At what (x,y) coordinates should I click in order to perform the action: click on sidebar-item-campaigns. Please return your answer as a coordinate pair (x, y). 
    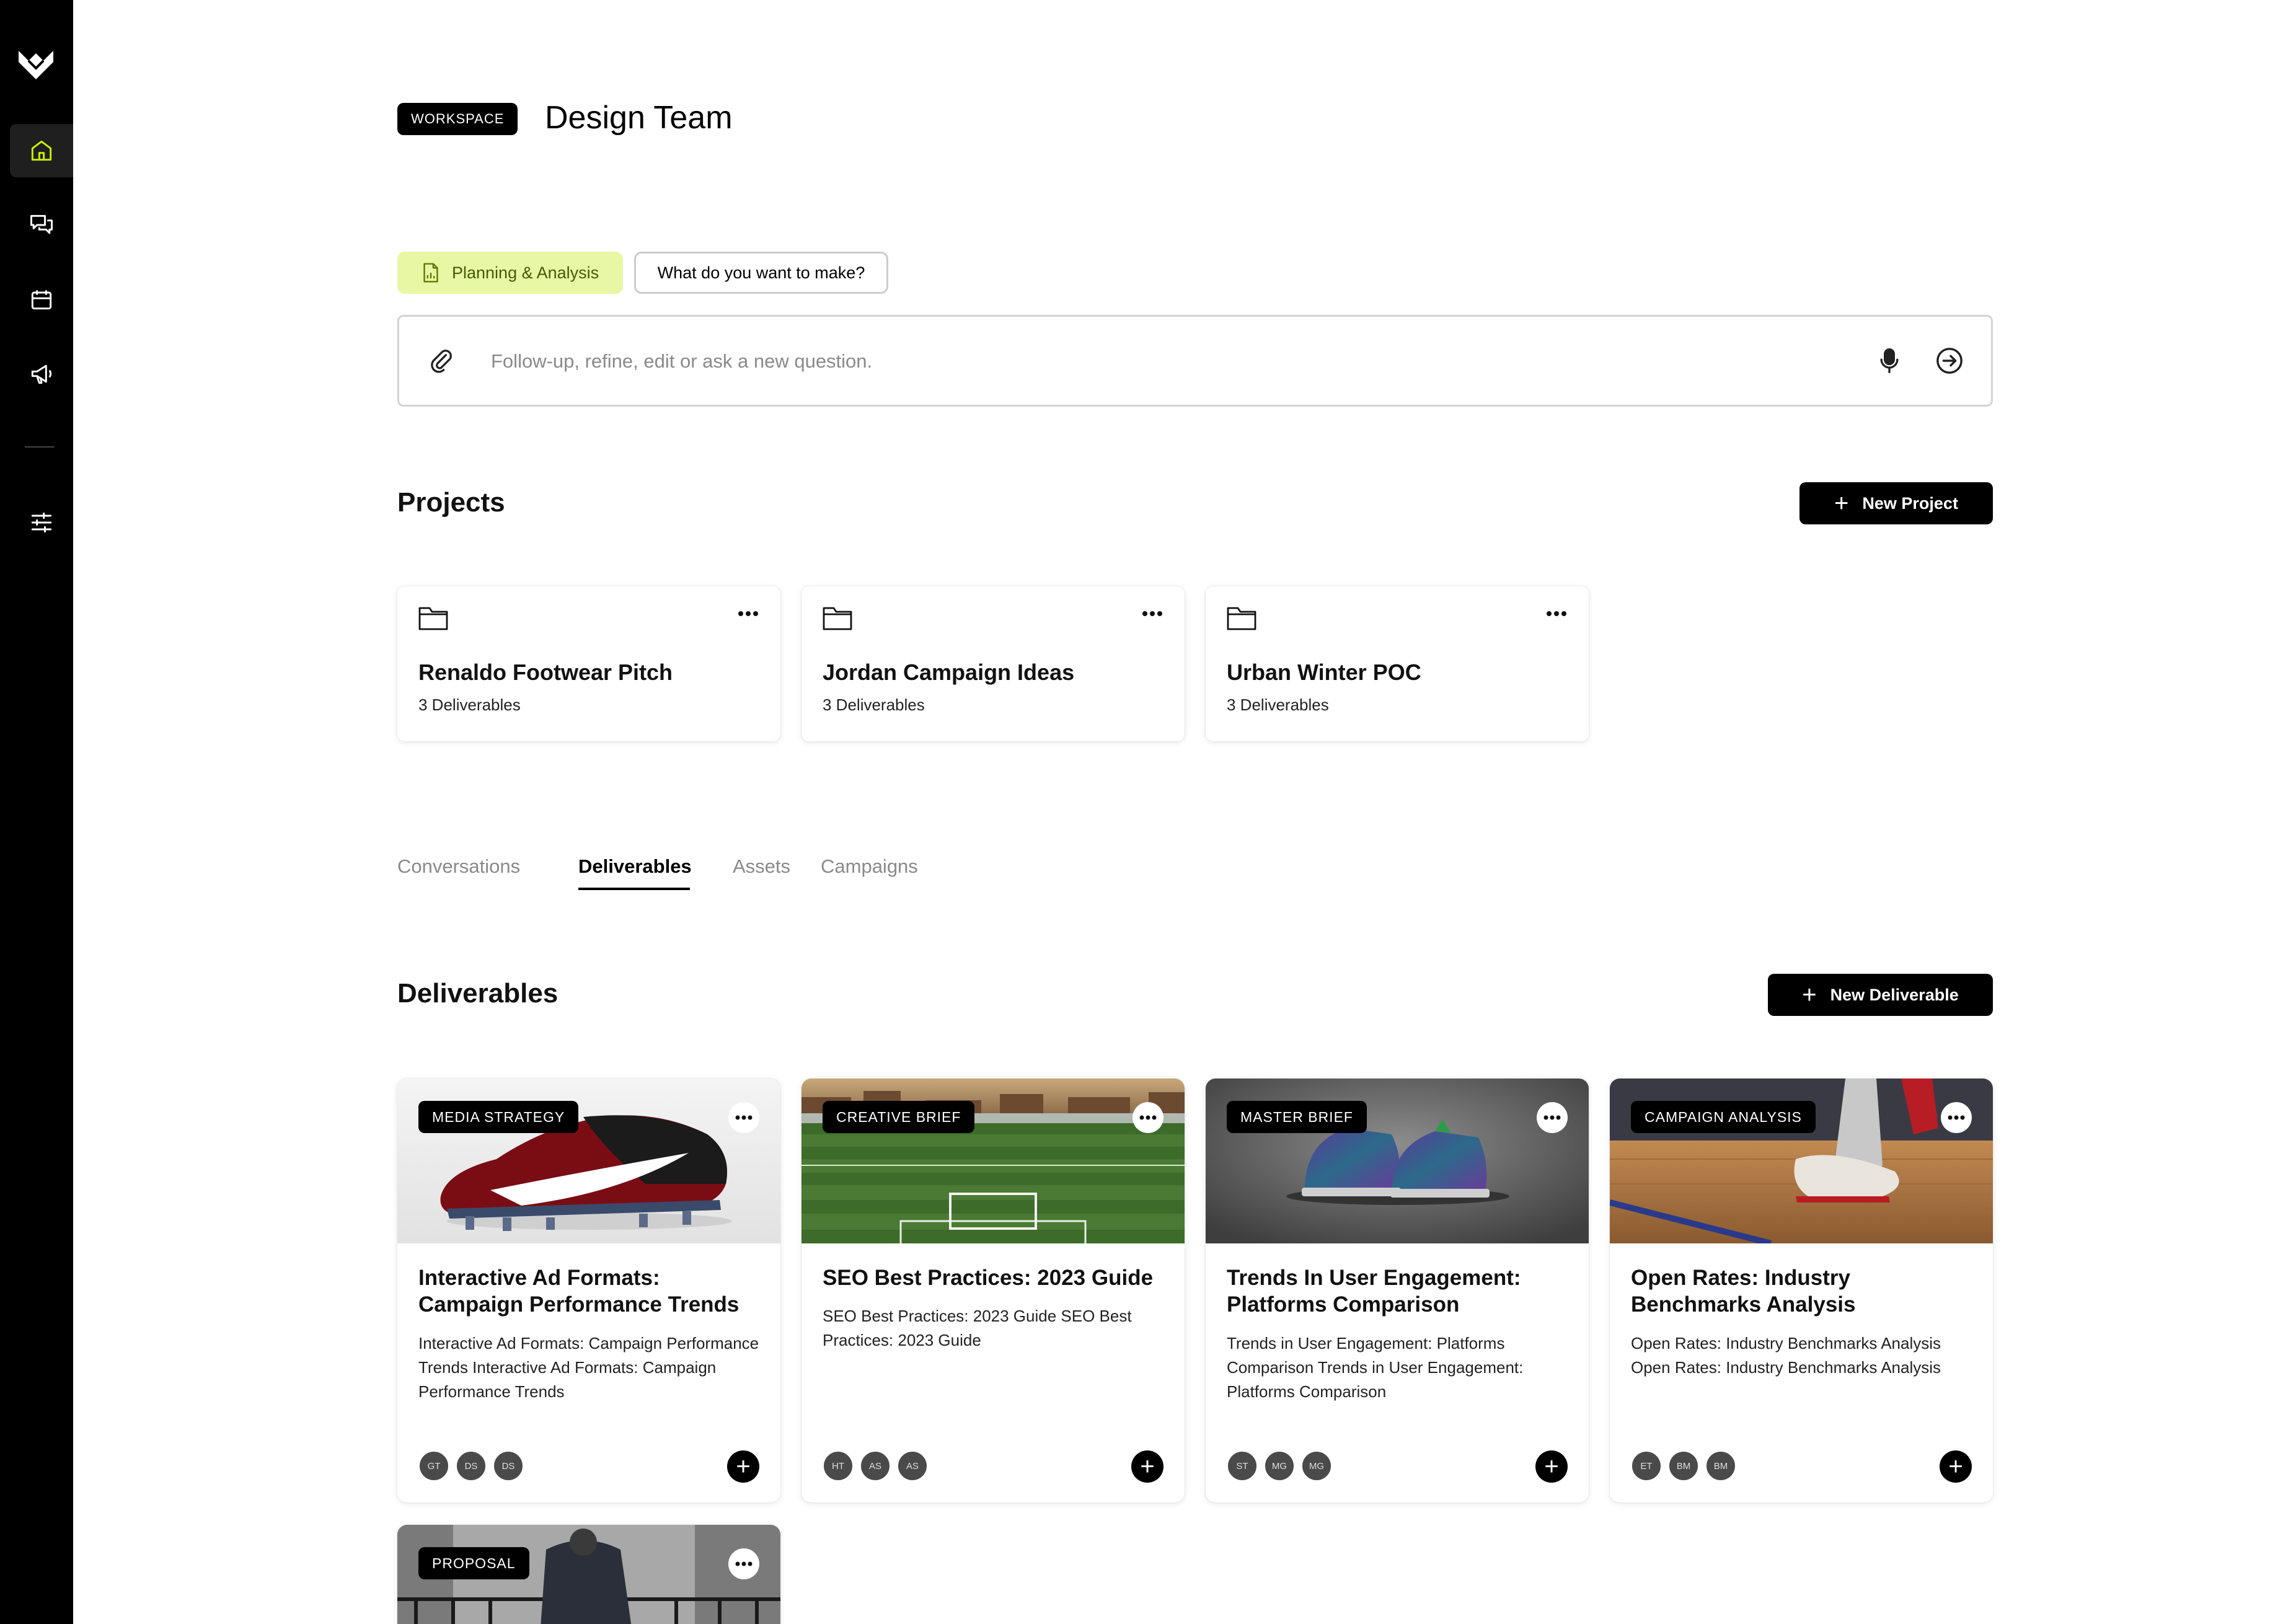
    Looking at the image, I should click on (42, 373).